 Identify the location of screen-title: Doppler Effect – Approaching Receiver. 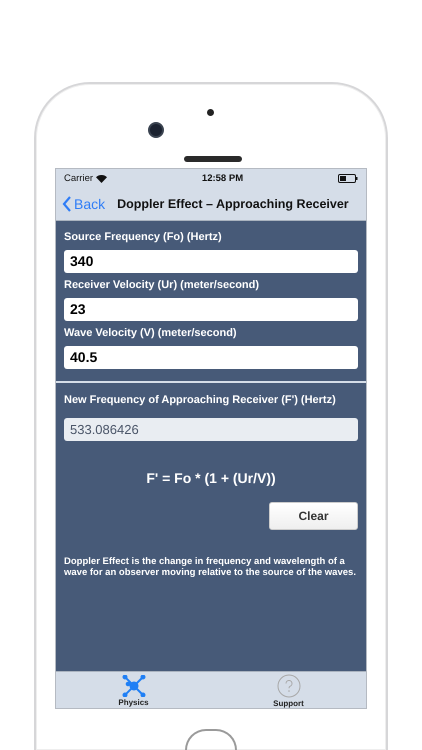
(233, 204).